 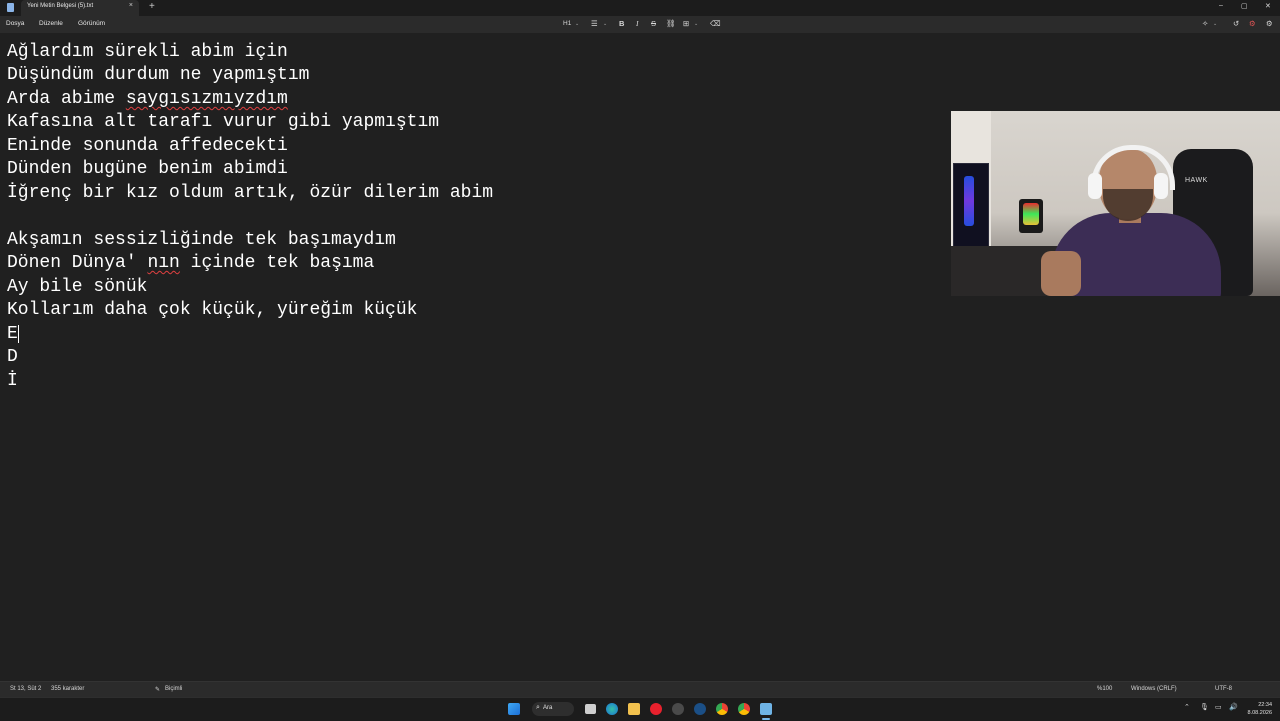 What do you see at coordinates (656, 709) in the screenshot?
I see `opera-browser-icon` at bounding box center [656, 709].